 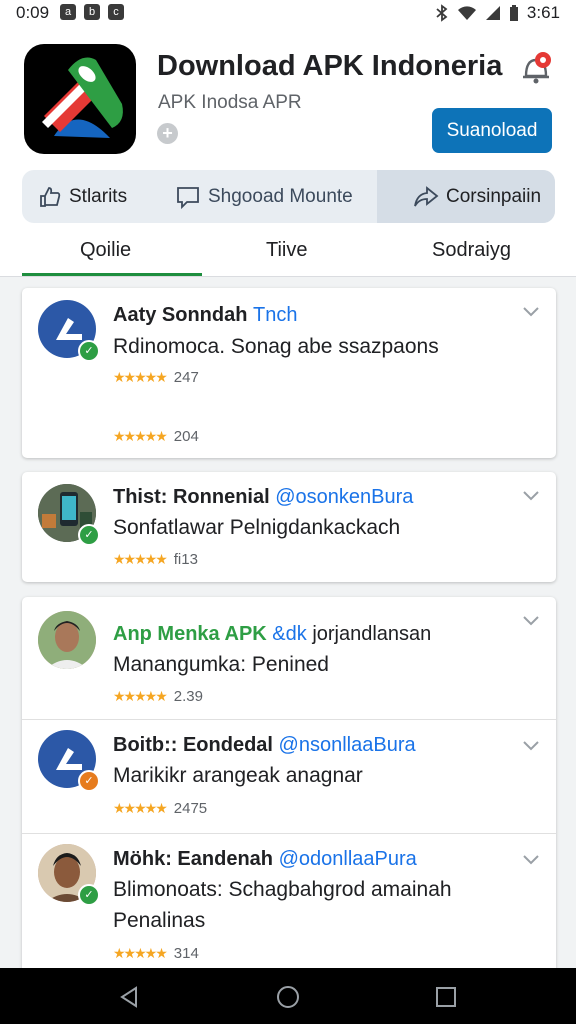 I want to click on notification-icon: c, so click(x=116, y=12).